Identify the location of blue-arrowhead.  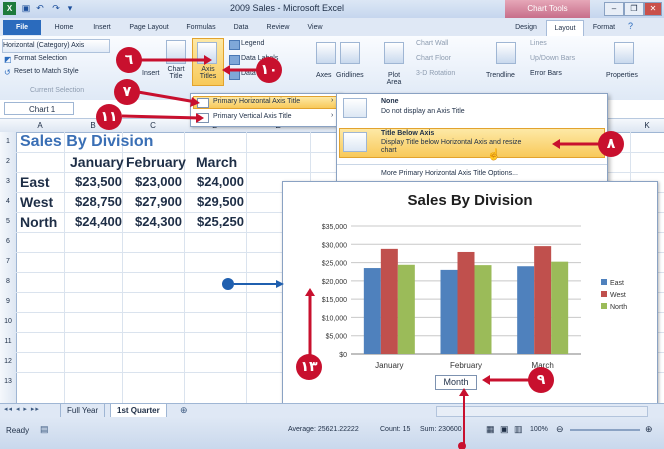
(280, 284).